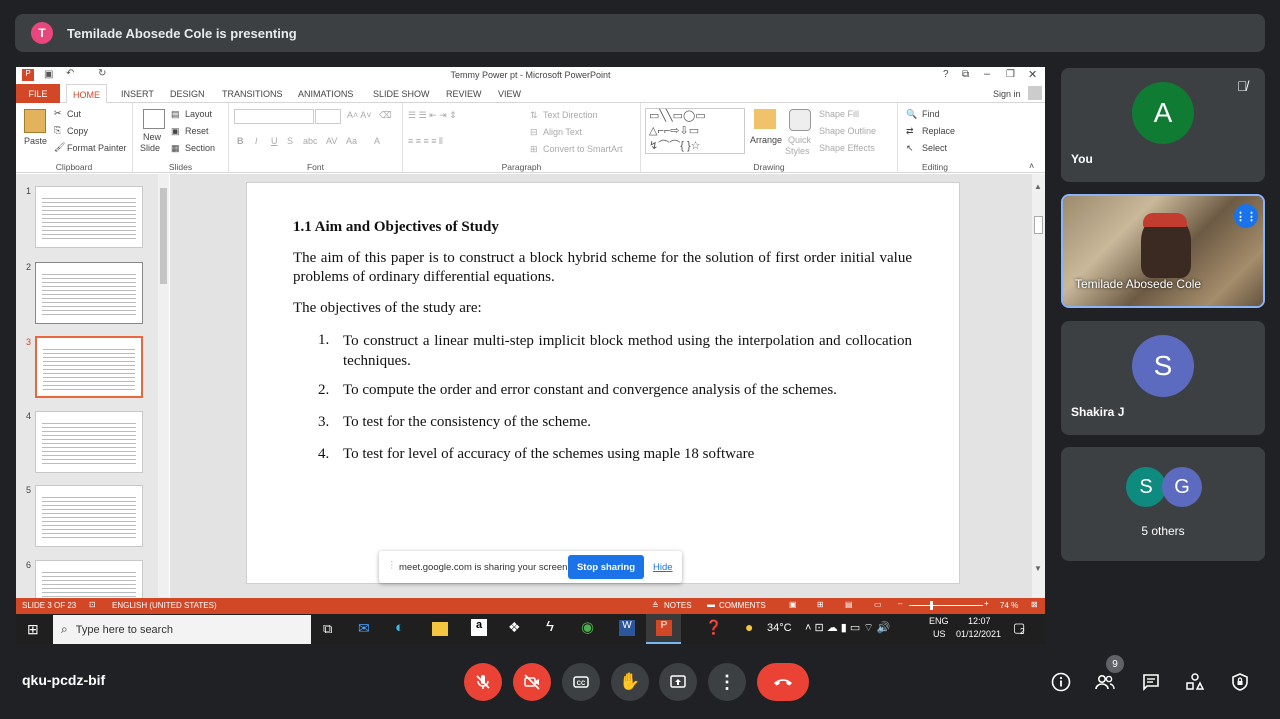 The width and height of the screenshot is (1280, 719). I want to click on meeting-details-button, so click(1061, 682).